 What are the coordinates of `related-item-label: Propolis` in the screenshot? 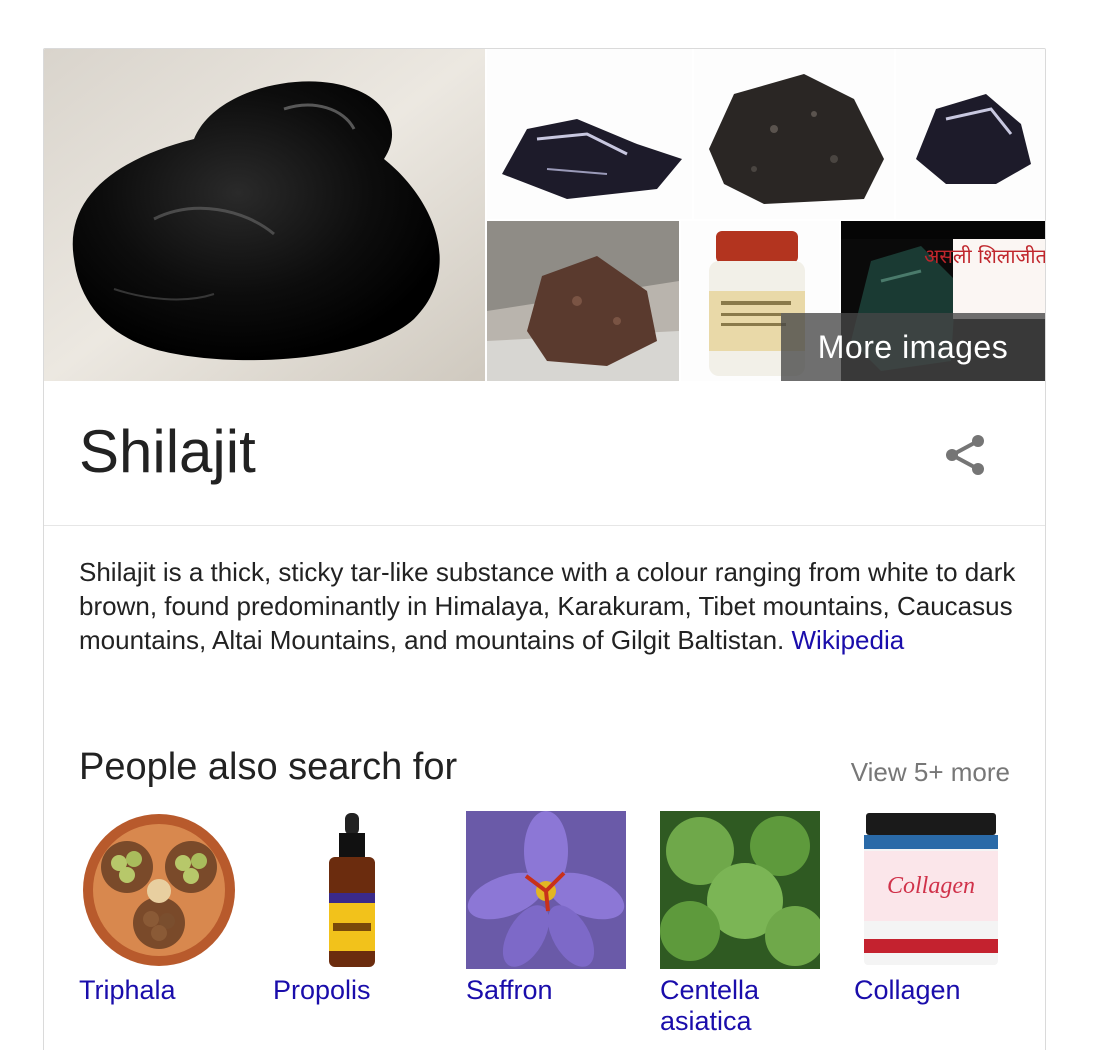 It's located at (353, 990).